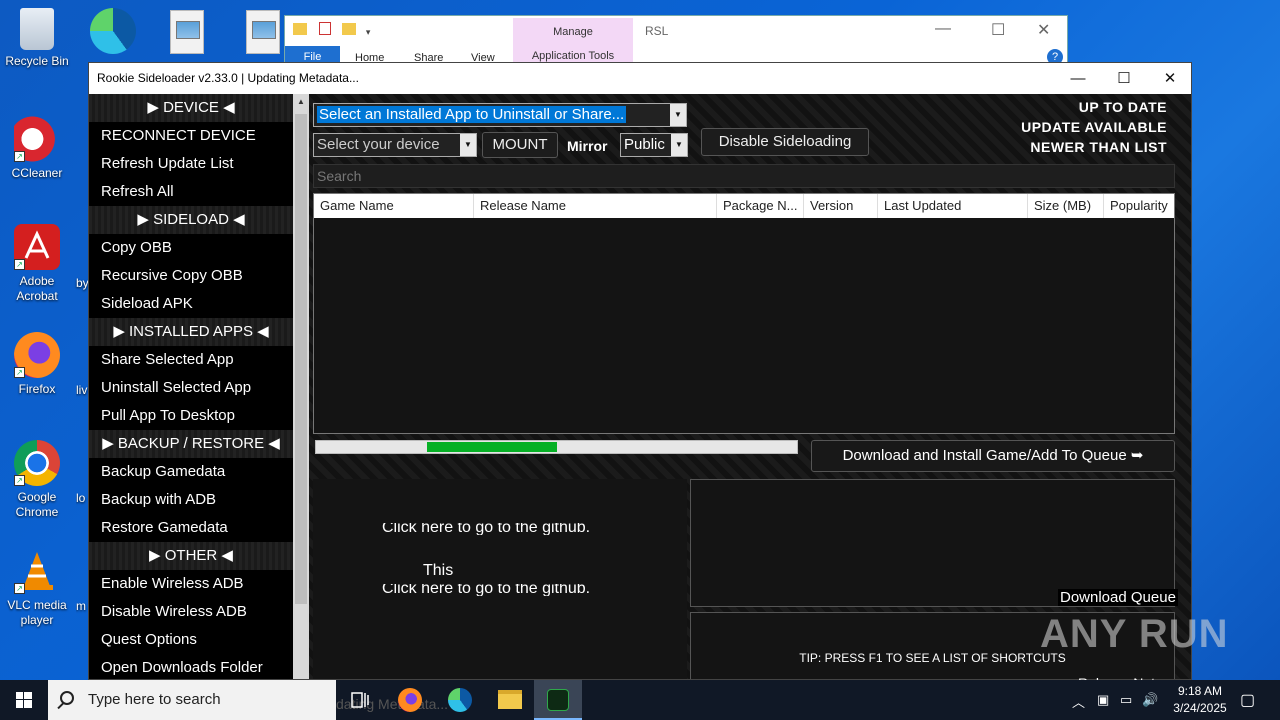 Image resolution: width=1280 pixels, height=720 pixels. What do you see at coordinates (324, 28) in the screenshot?
I see `properties-icon` at bounding box center [324, 28].